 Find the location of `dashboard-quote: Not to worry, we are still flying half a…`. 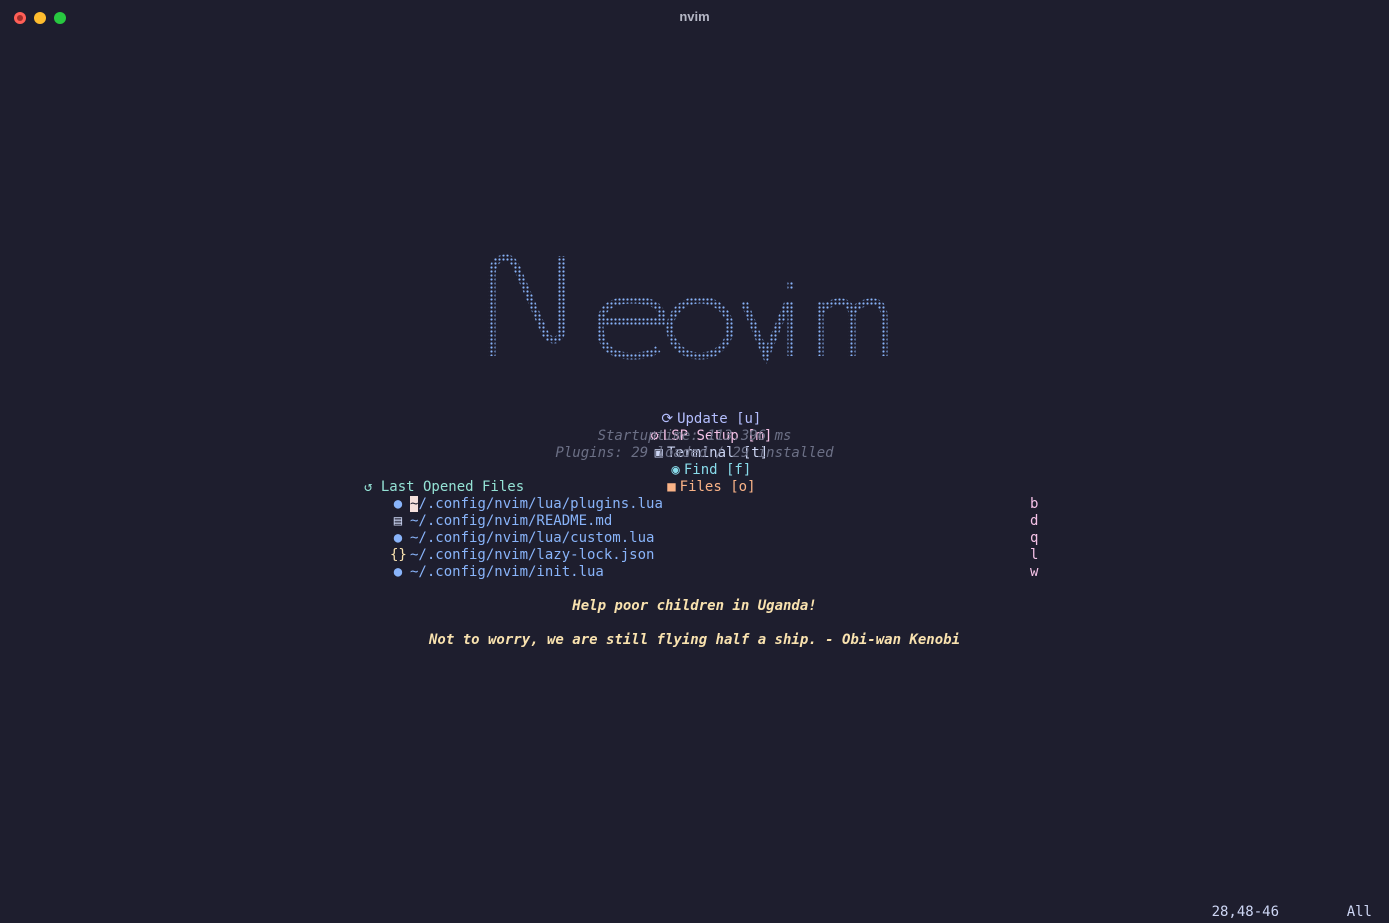

dashboard-quote: Not to worry, we are still flying half a… is located at coordinates (694, 640).